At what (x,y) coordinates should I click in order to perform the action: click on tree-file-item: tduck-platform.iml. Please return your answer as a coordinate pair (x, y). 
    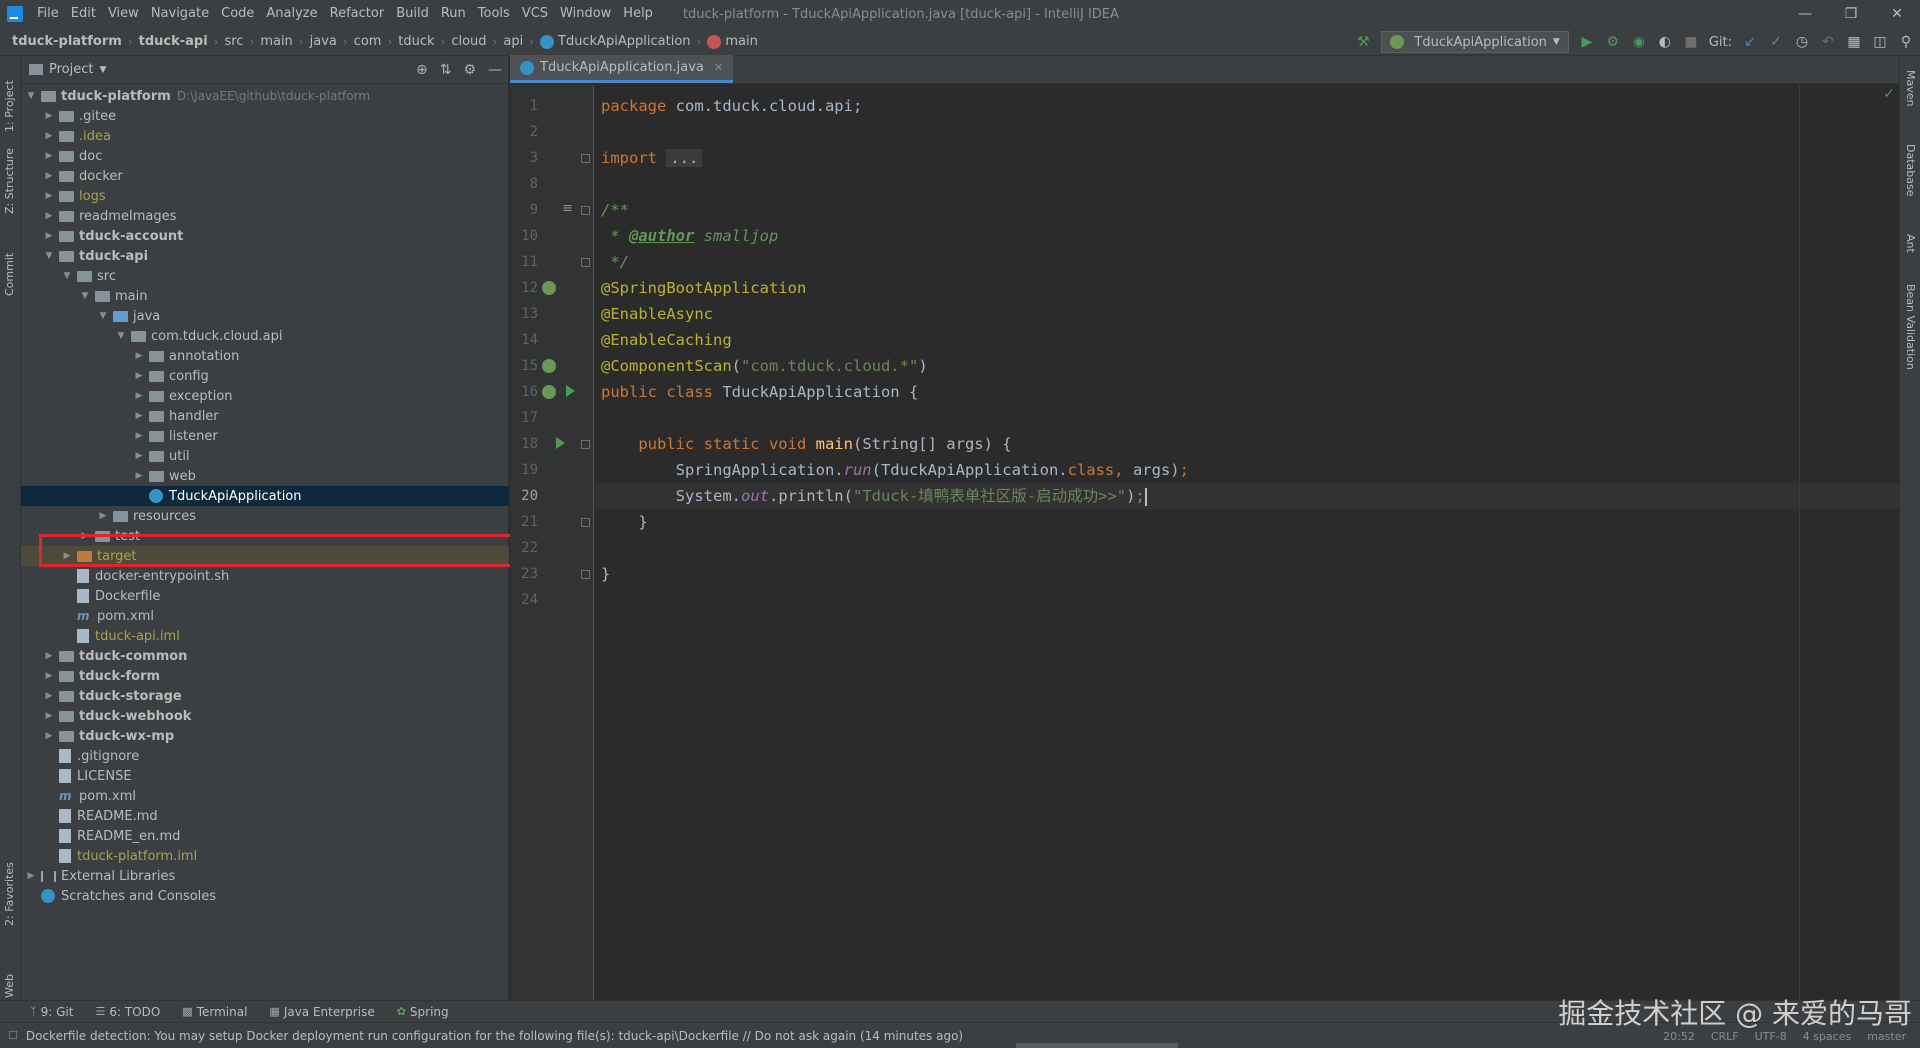
    Looking at the image, I should click on (265, 856).